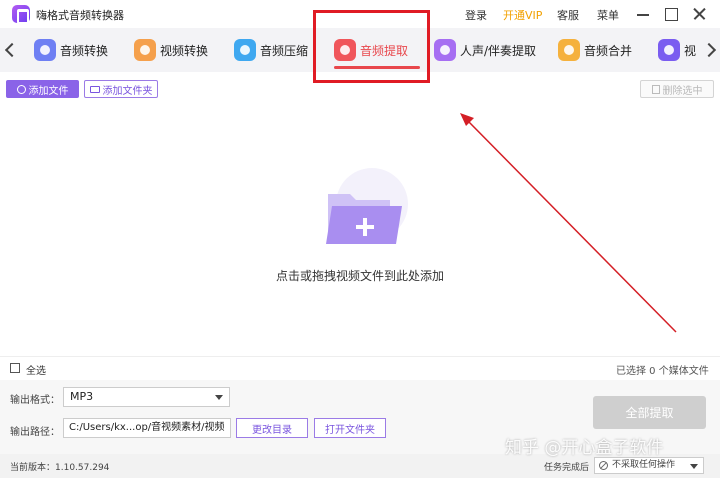 This screenshot has height=478, width=720. Describe the element at coordinates (671, 14) in the screenshot. I see `maximize-icon` at that location.